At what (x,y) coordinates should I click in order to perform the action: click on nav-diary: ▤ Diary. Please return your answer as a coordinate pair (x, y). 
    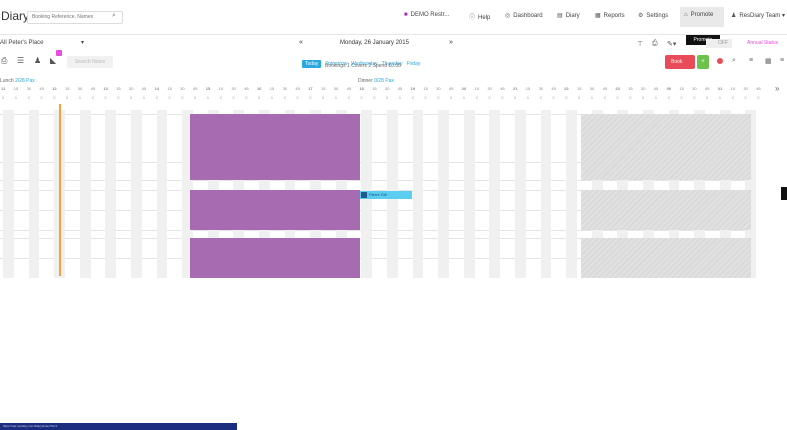
    Looking at the image, I should click on (568, 15).